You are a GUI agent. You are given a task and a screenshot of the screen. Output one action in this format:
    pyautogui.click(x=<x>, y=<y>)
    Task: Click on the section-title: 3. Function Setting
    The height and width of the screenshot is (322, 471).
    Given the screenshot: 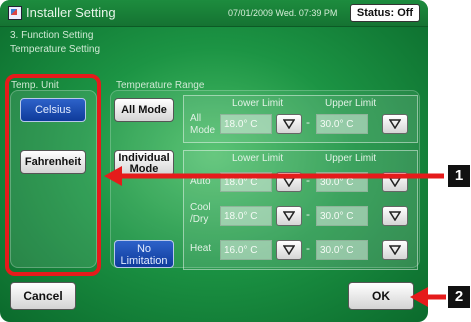 What is the action you would take?
    pyautogui.click(x=52, y=35)
    